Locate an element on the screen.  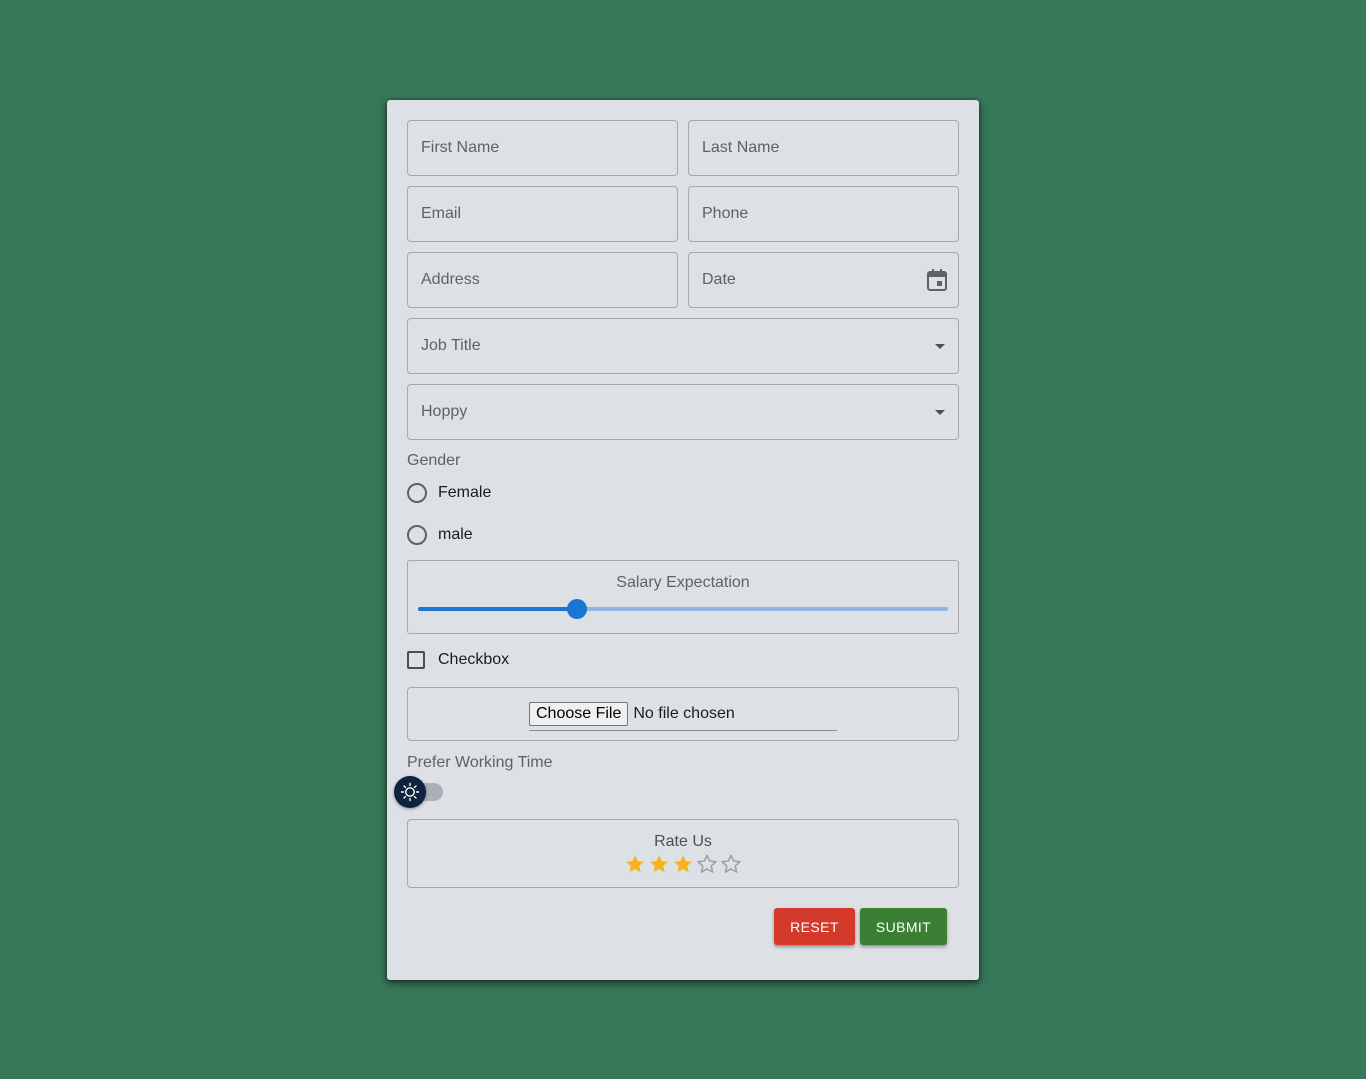
name-row is located at coordinates (683, 148).